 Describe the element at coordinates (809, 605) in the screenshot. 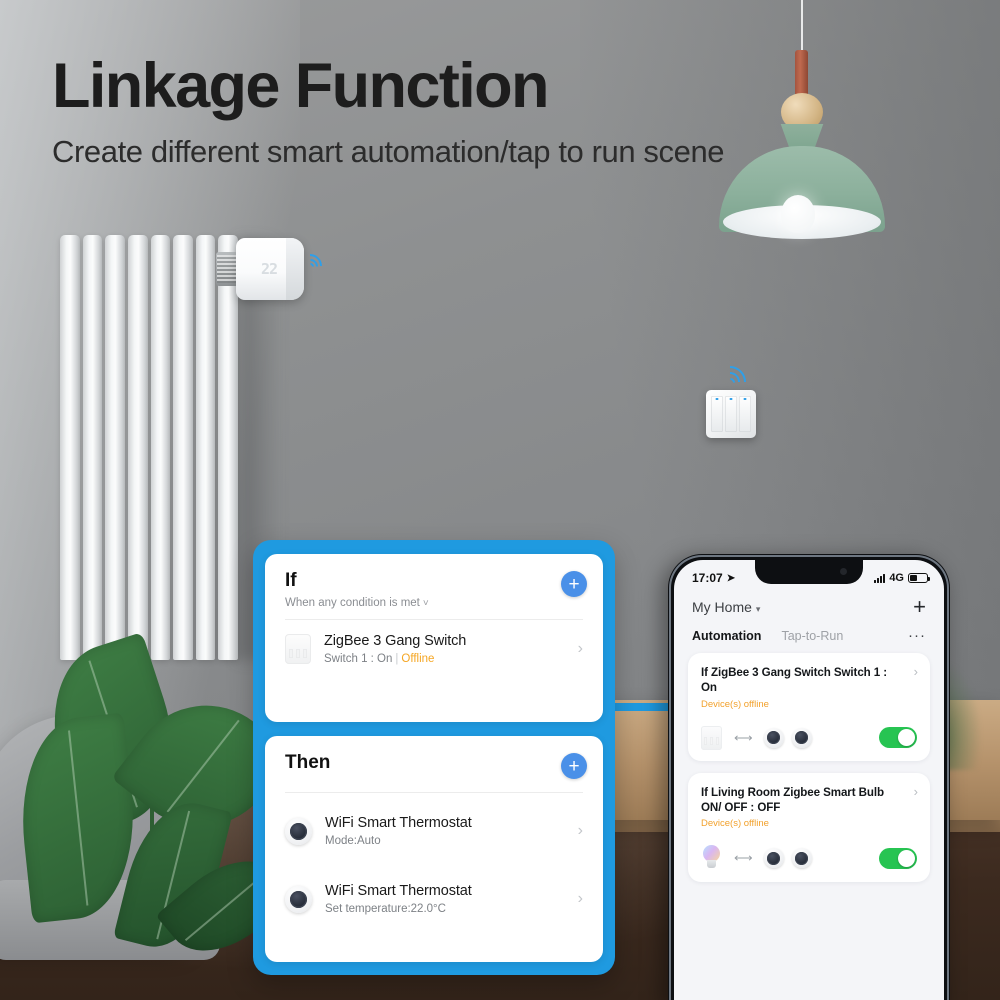

I see `home-bar: My Home ▾ +` at that location.